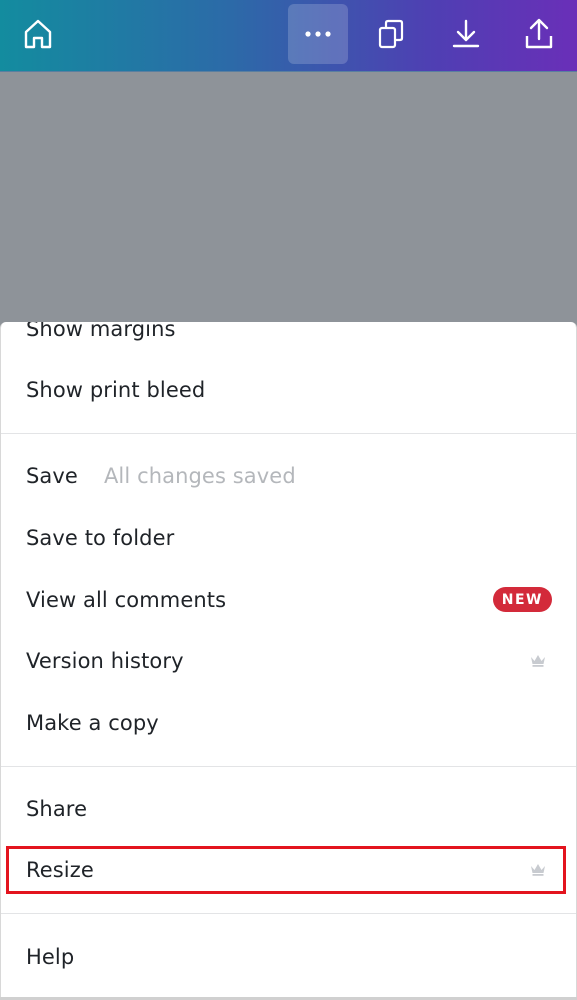 This screenshot has width=577, height=1000. Describe the element at coordinates (92, 723) in the screenshot. I see `menu-item-label: Make a copy` at that location.